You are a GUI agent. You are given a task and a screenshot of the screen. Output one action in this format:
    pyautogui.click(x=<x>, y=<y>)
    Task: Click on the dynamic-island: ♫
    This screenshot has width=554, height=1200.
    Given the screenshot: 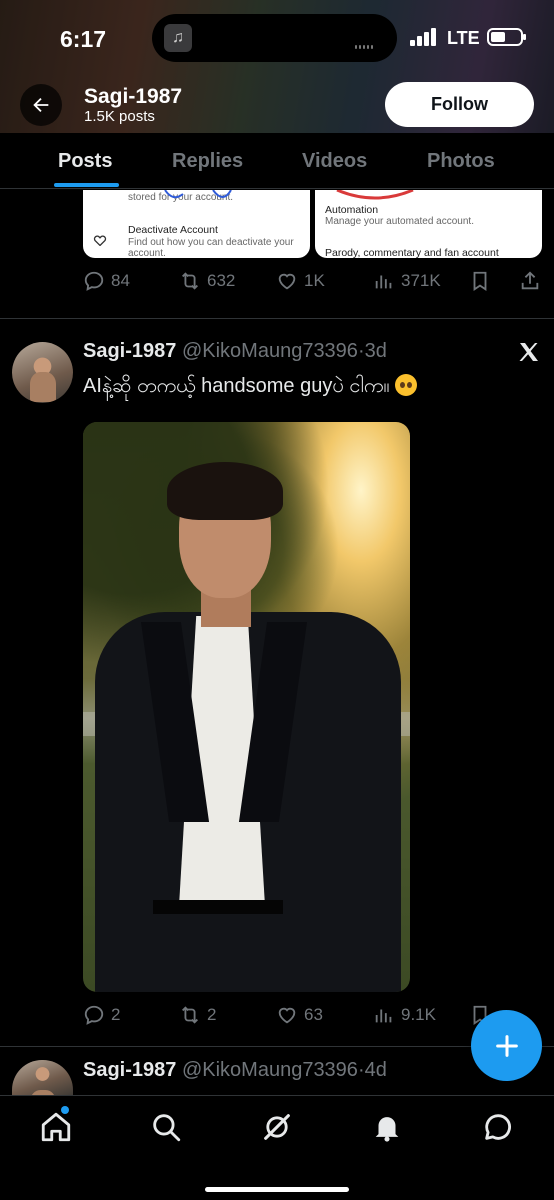 What is the action you would take?
    pyautogui.click(x=274, y=38)
    